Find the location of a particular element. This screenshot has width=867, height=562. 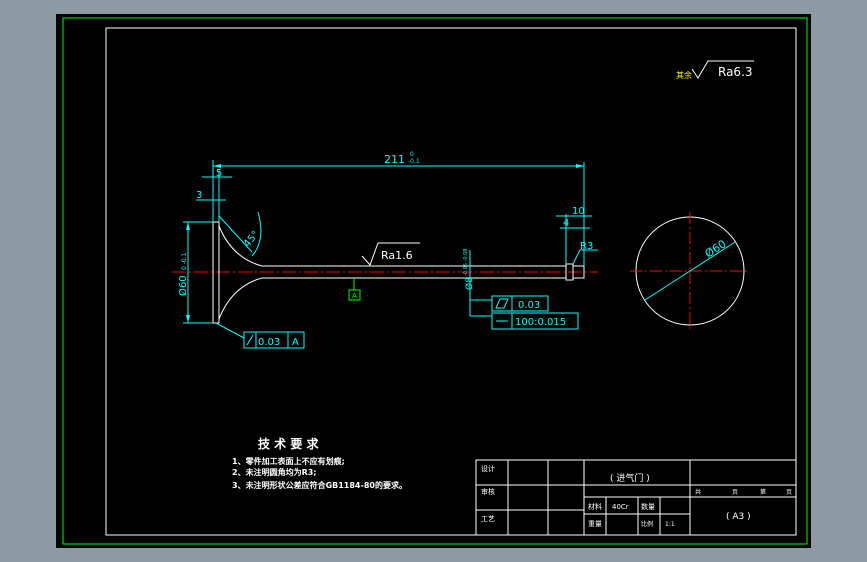

tb-material-label: 材料 is located at coordinates (595, 506).